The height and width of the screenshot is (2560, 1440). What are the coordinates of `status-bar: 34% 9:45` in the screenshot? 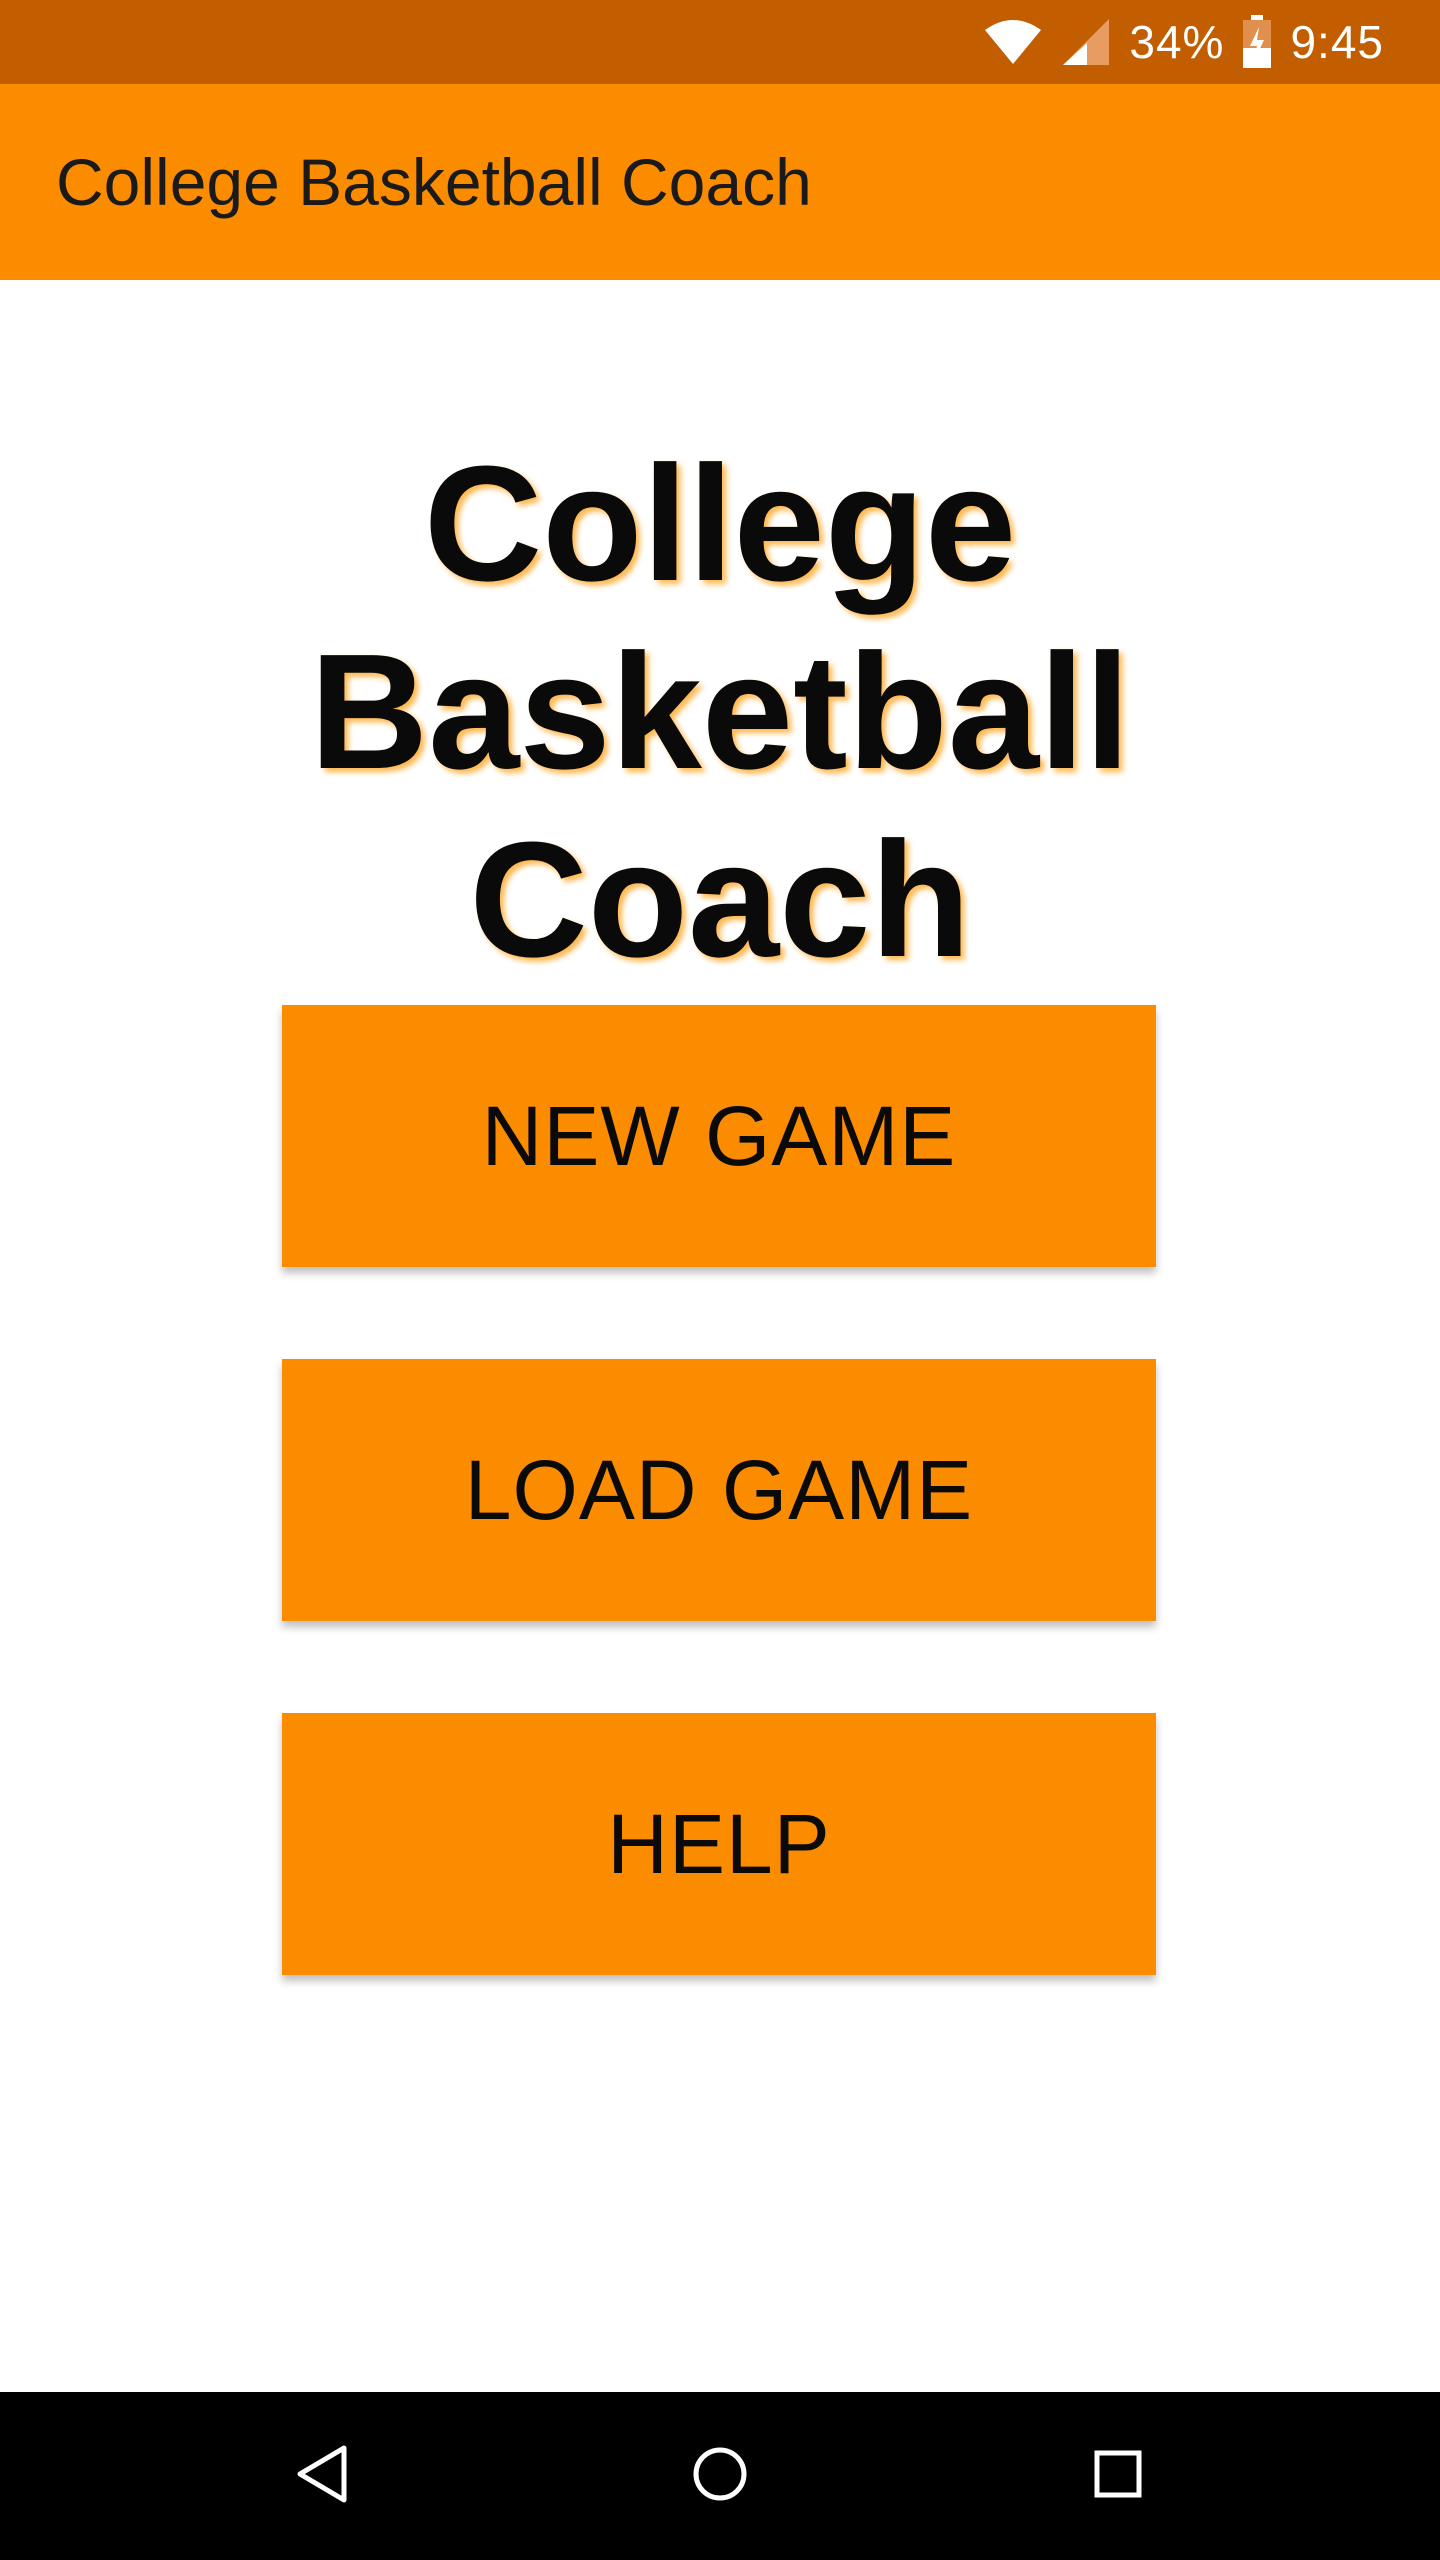 It's located at (720, 42).